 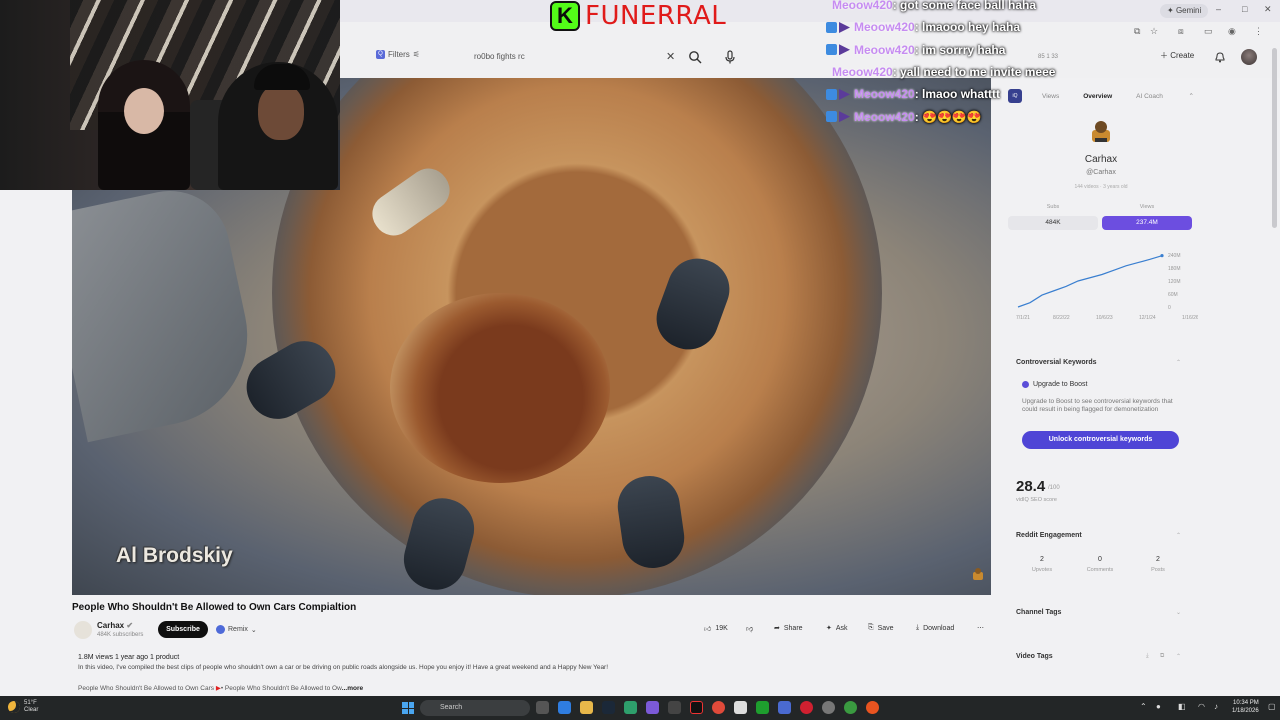 What do you see at coordinates (23, 707) in the screenshot?
I see `weather-widget: 51°F Clear` at bounding box center [23, 707].